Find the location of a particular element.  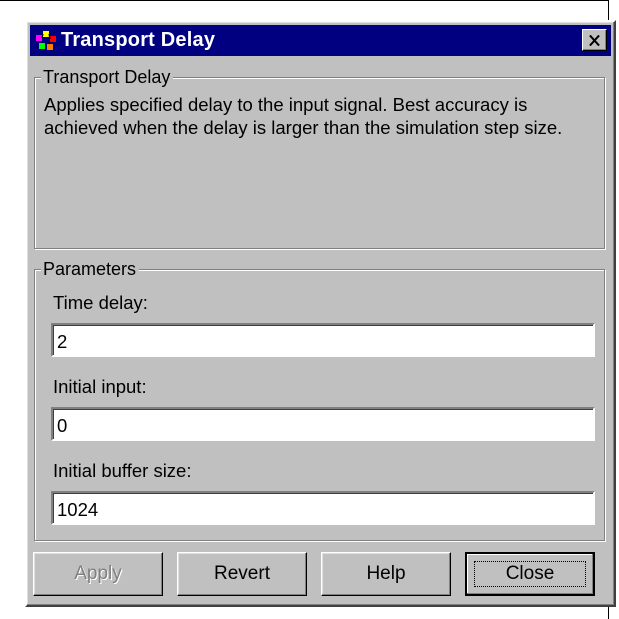

close-icon is located at coordinates (594, 40).